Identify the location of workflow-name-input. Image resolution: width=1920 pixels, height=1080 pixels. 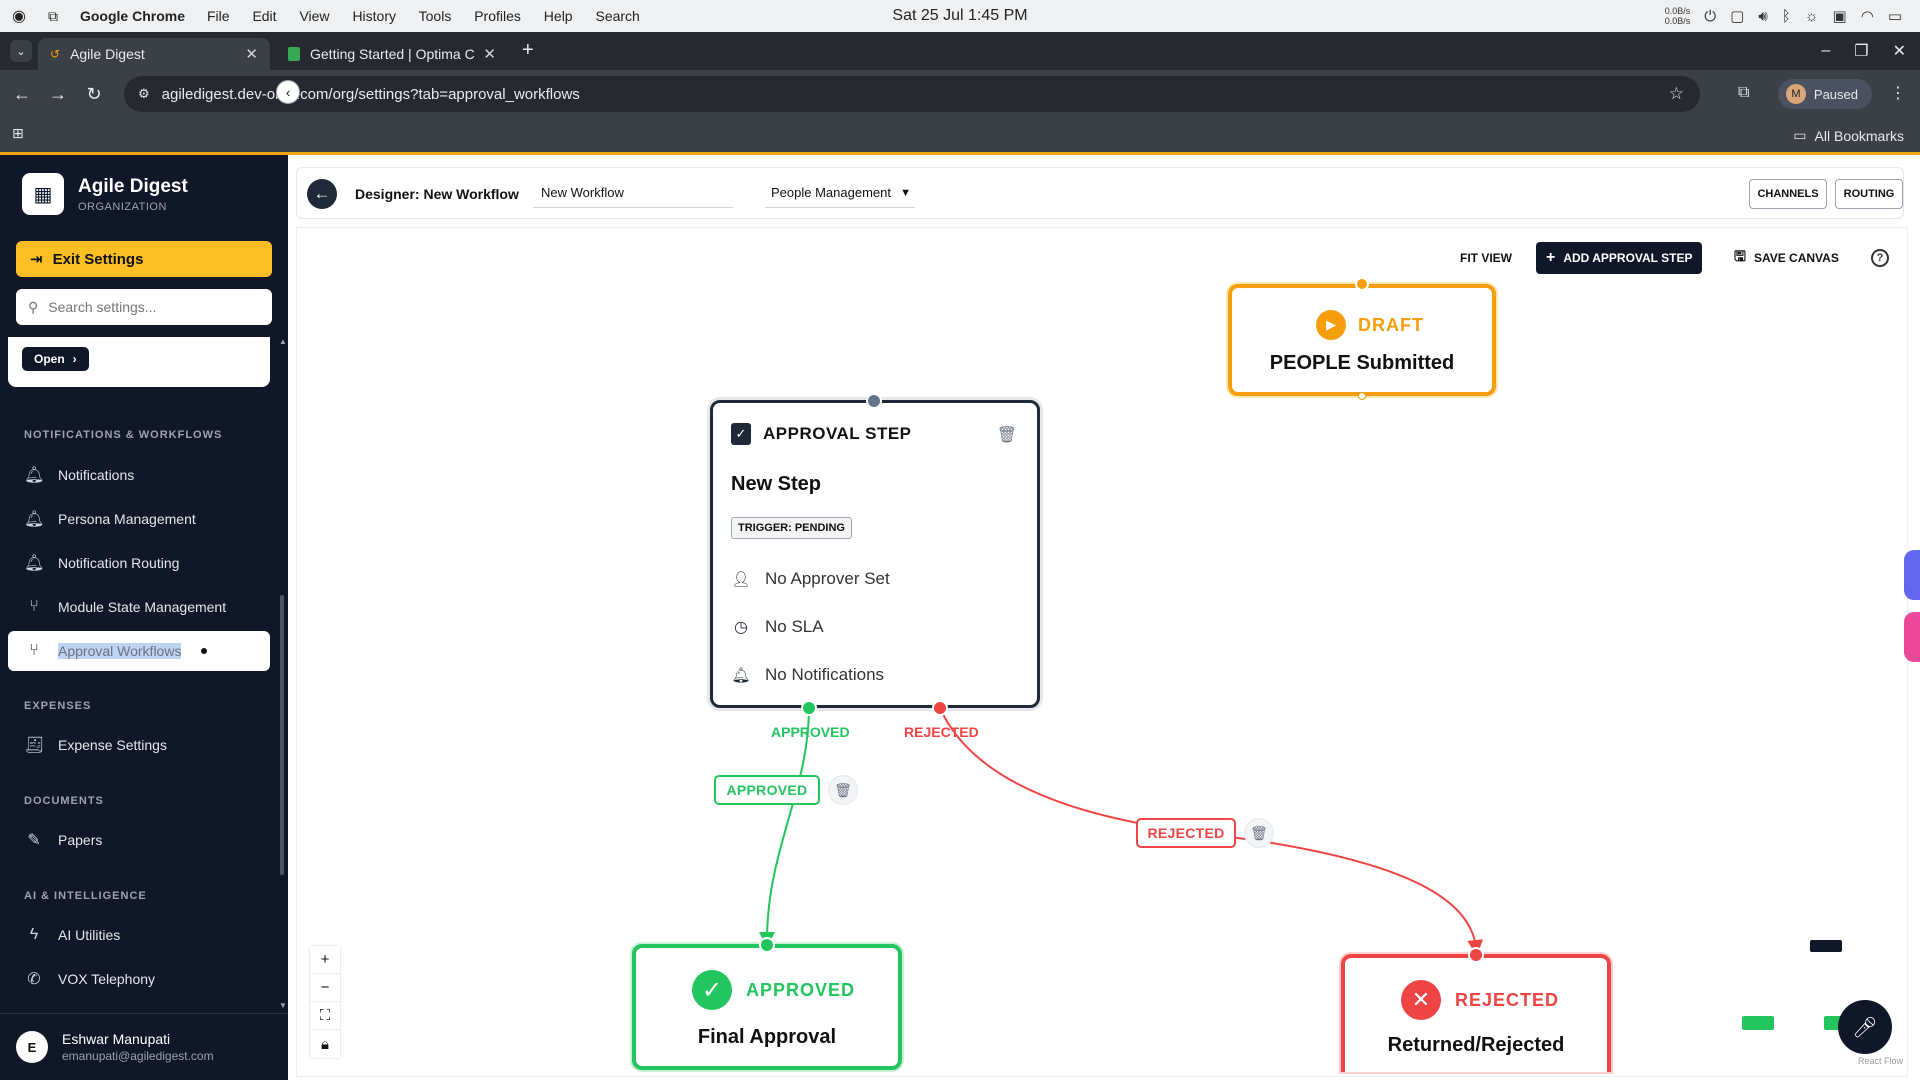
(633, 193).